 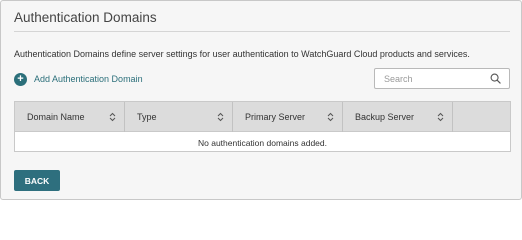 I want to click on page-title: Authentication Domains, so click(x=85, y=17).